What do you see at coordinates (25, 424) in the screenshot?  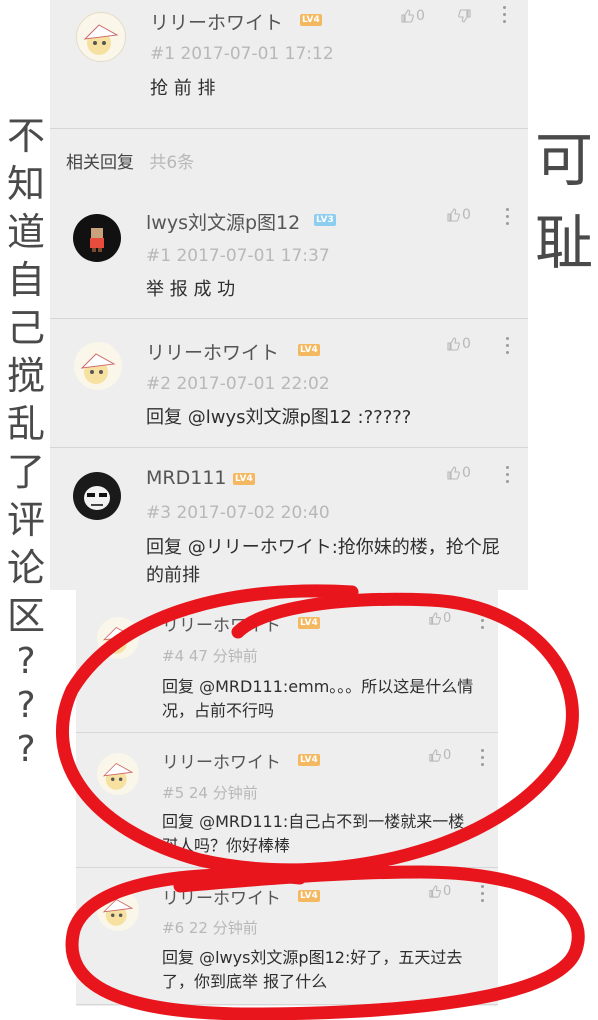 I see `handwritten-char: 乱` at bounding box center [25, 424].